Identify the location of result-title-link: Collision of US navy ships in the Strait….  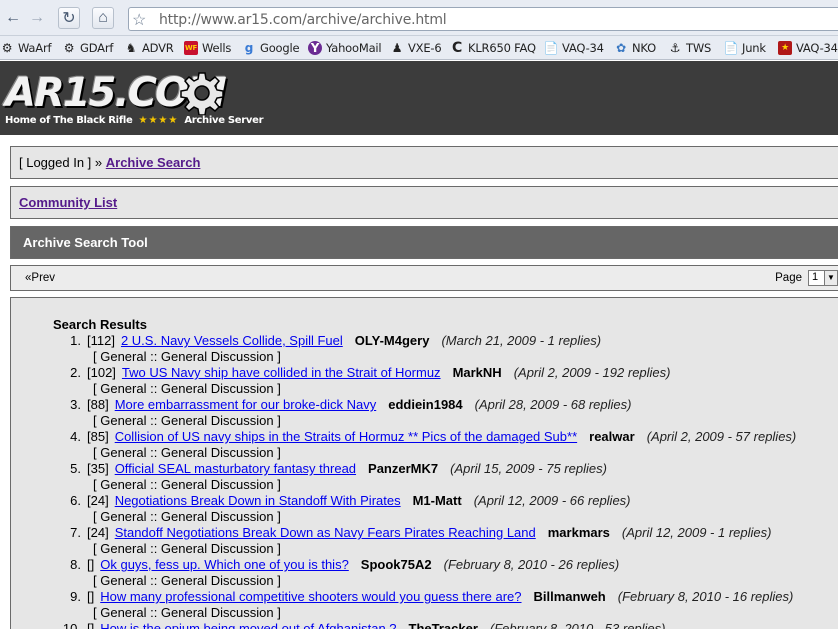
(346, 436).